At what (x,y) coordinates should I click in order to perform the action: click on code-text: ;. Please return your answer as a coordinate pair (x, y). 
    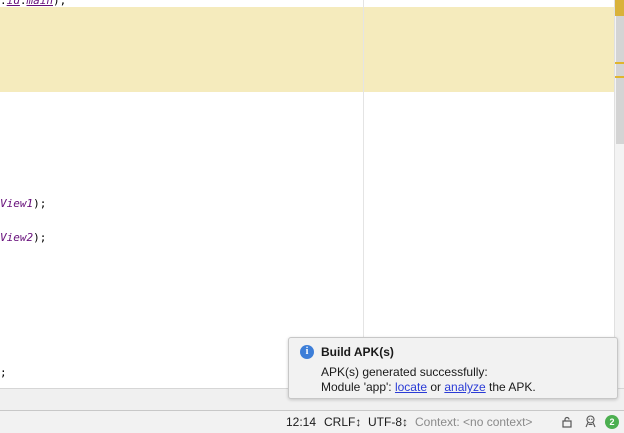
    Looking at the image, I should click on (3, 372).